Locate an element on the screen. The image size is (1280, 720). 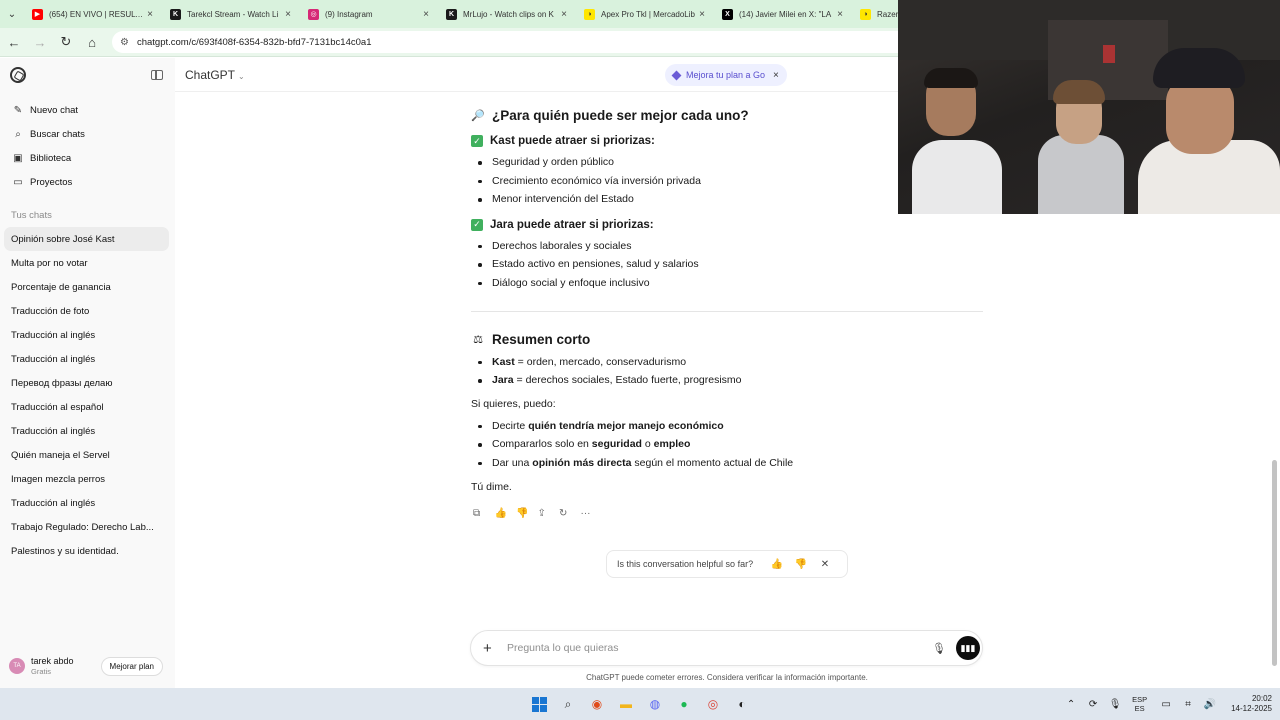
message-composer: + Pregunta lo que quieras 🎙 ▮▮▮ is located at coordinates (726, 648).